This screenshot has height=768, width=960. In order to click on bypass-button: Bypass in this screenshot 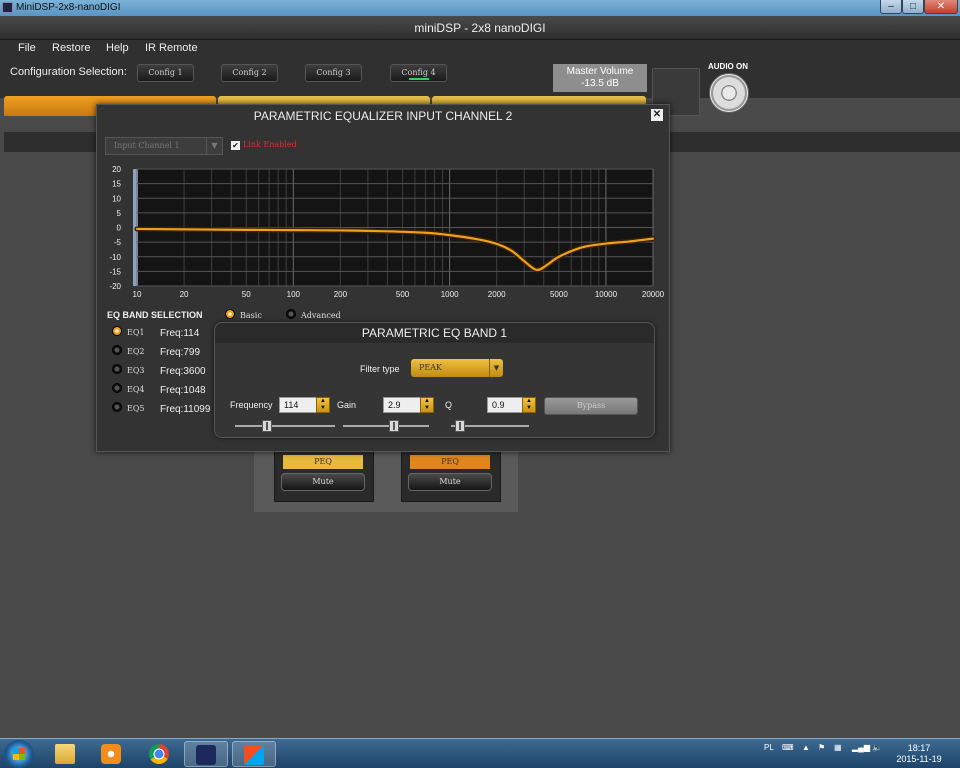, I will do `click(591, 406)`.